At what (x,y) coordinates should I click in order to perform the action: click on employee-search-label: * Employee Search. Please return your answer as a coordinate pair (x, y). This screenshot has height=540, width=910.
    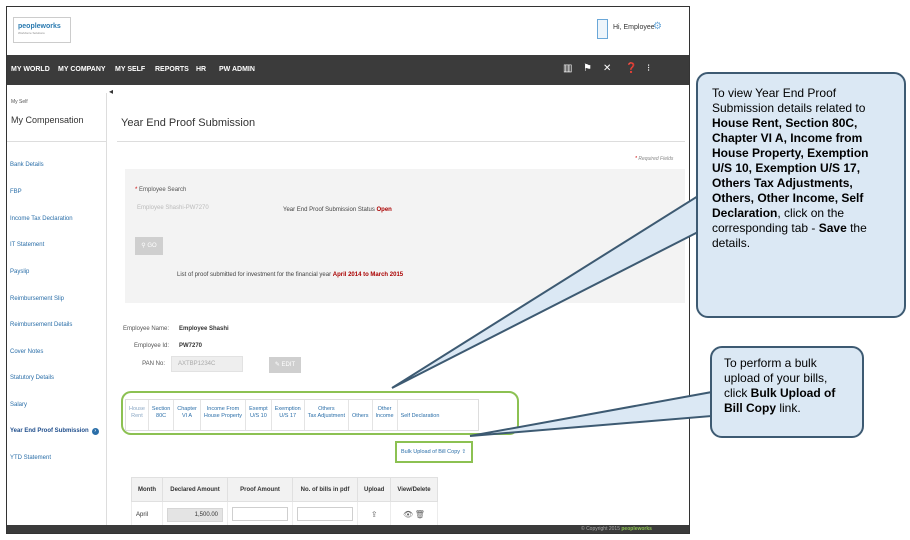
    Looking at the image, I should click on (161, 190).